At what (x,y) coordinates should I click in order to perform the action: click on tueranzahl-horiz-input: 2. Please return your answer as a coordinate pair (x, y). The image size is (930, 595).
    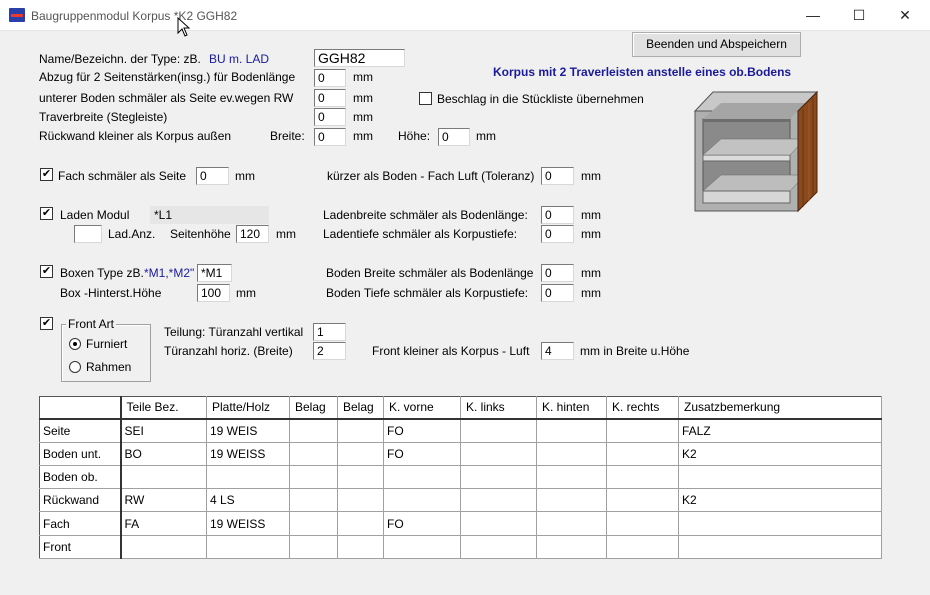
    Looking at the image, I should click on (329, 351).